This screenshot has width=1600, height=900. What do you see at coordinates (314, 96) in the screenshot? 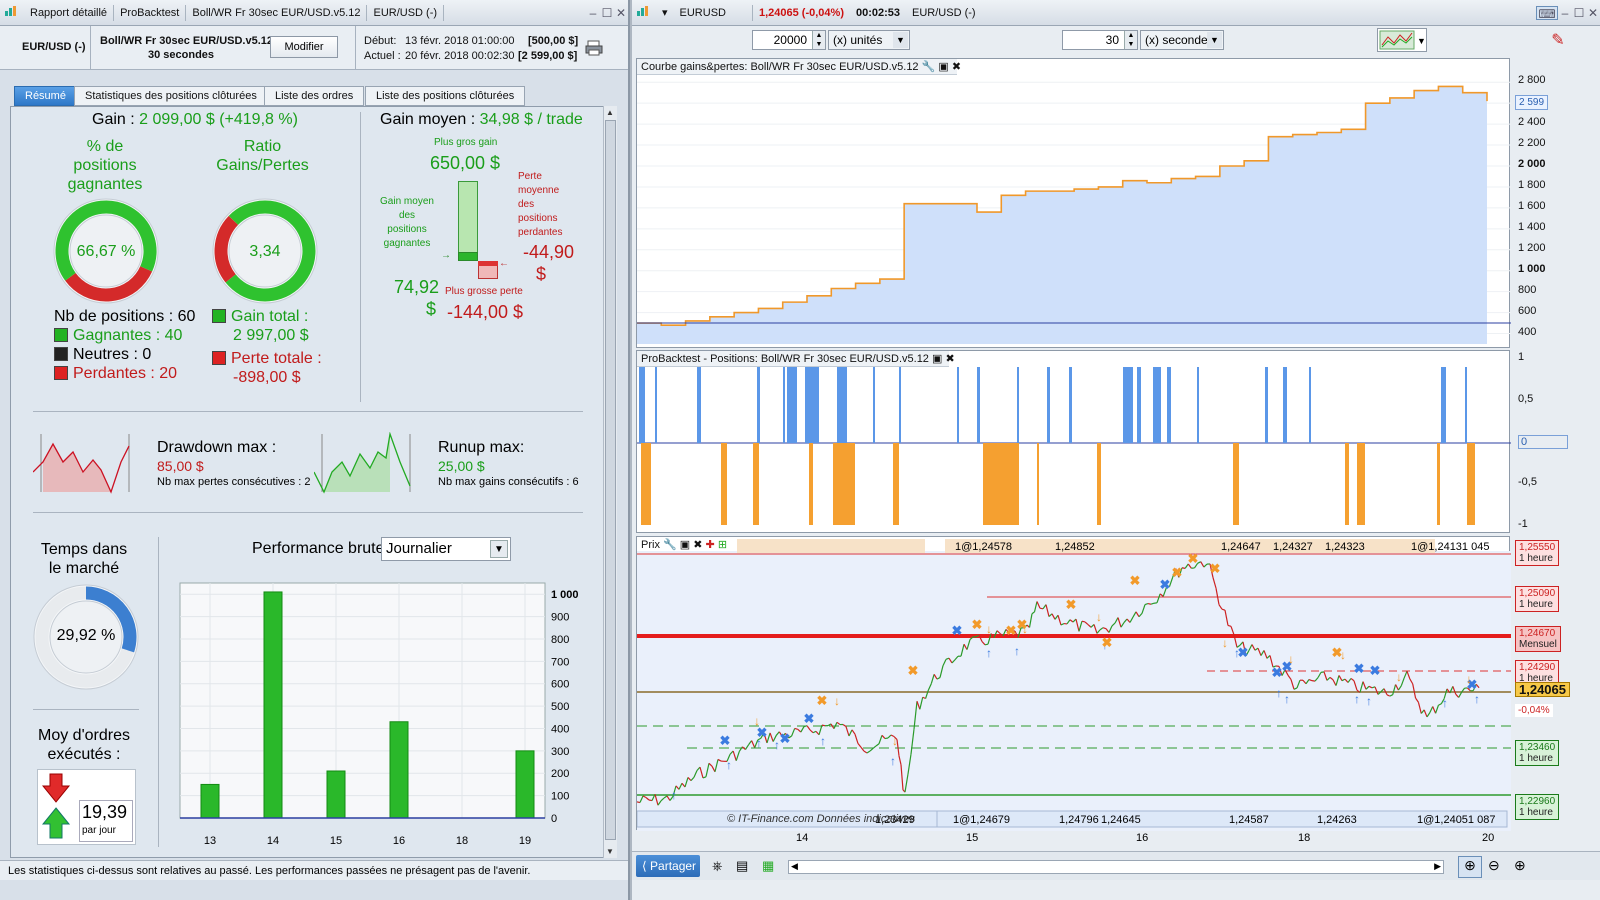
I see `tab-orders: Liste des ordres` at bounding box center [314, 96].